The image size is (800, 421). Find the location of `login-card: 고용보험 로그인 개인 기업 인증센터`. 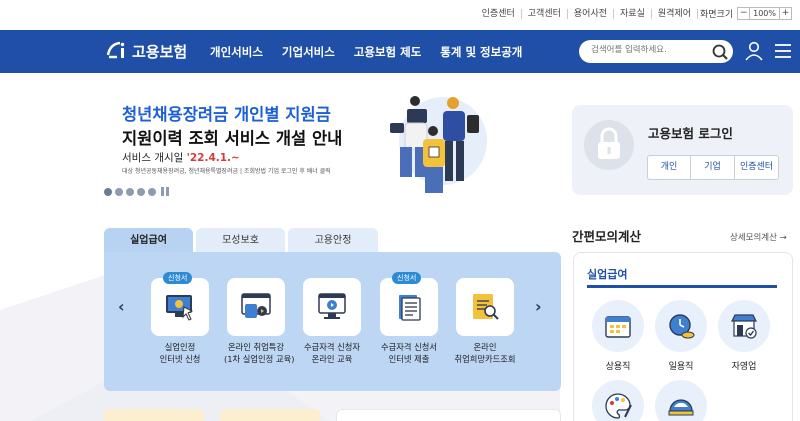

login-card: 고용보험 로그인 개인 기업 인증센터 is located at coordinates (682, 150).